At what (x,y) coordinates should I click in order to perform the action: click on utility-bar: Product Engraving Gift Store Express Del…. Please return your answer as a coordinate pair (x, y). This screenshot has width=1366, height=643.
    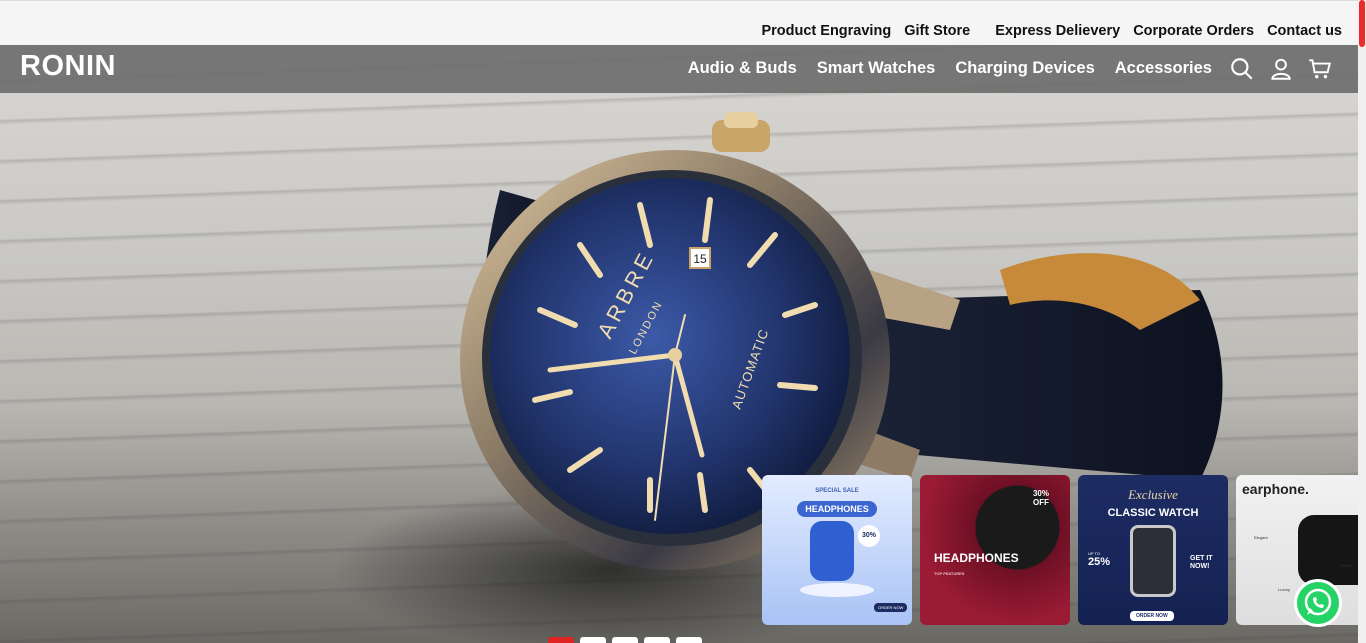
    Looking at the image, I should click on (679, 22).